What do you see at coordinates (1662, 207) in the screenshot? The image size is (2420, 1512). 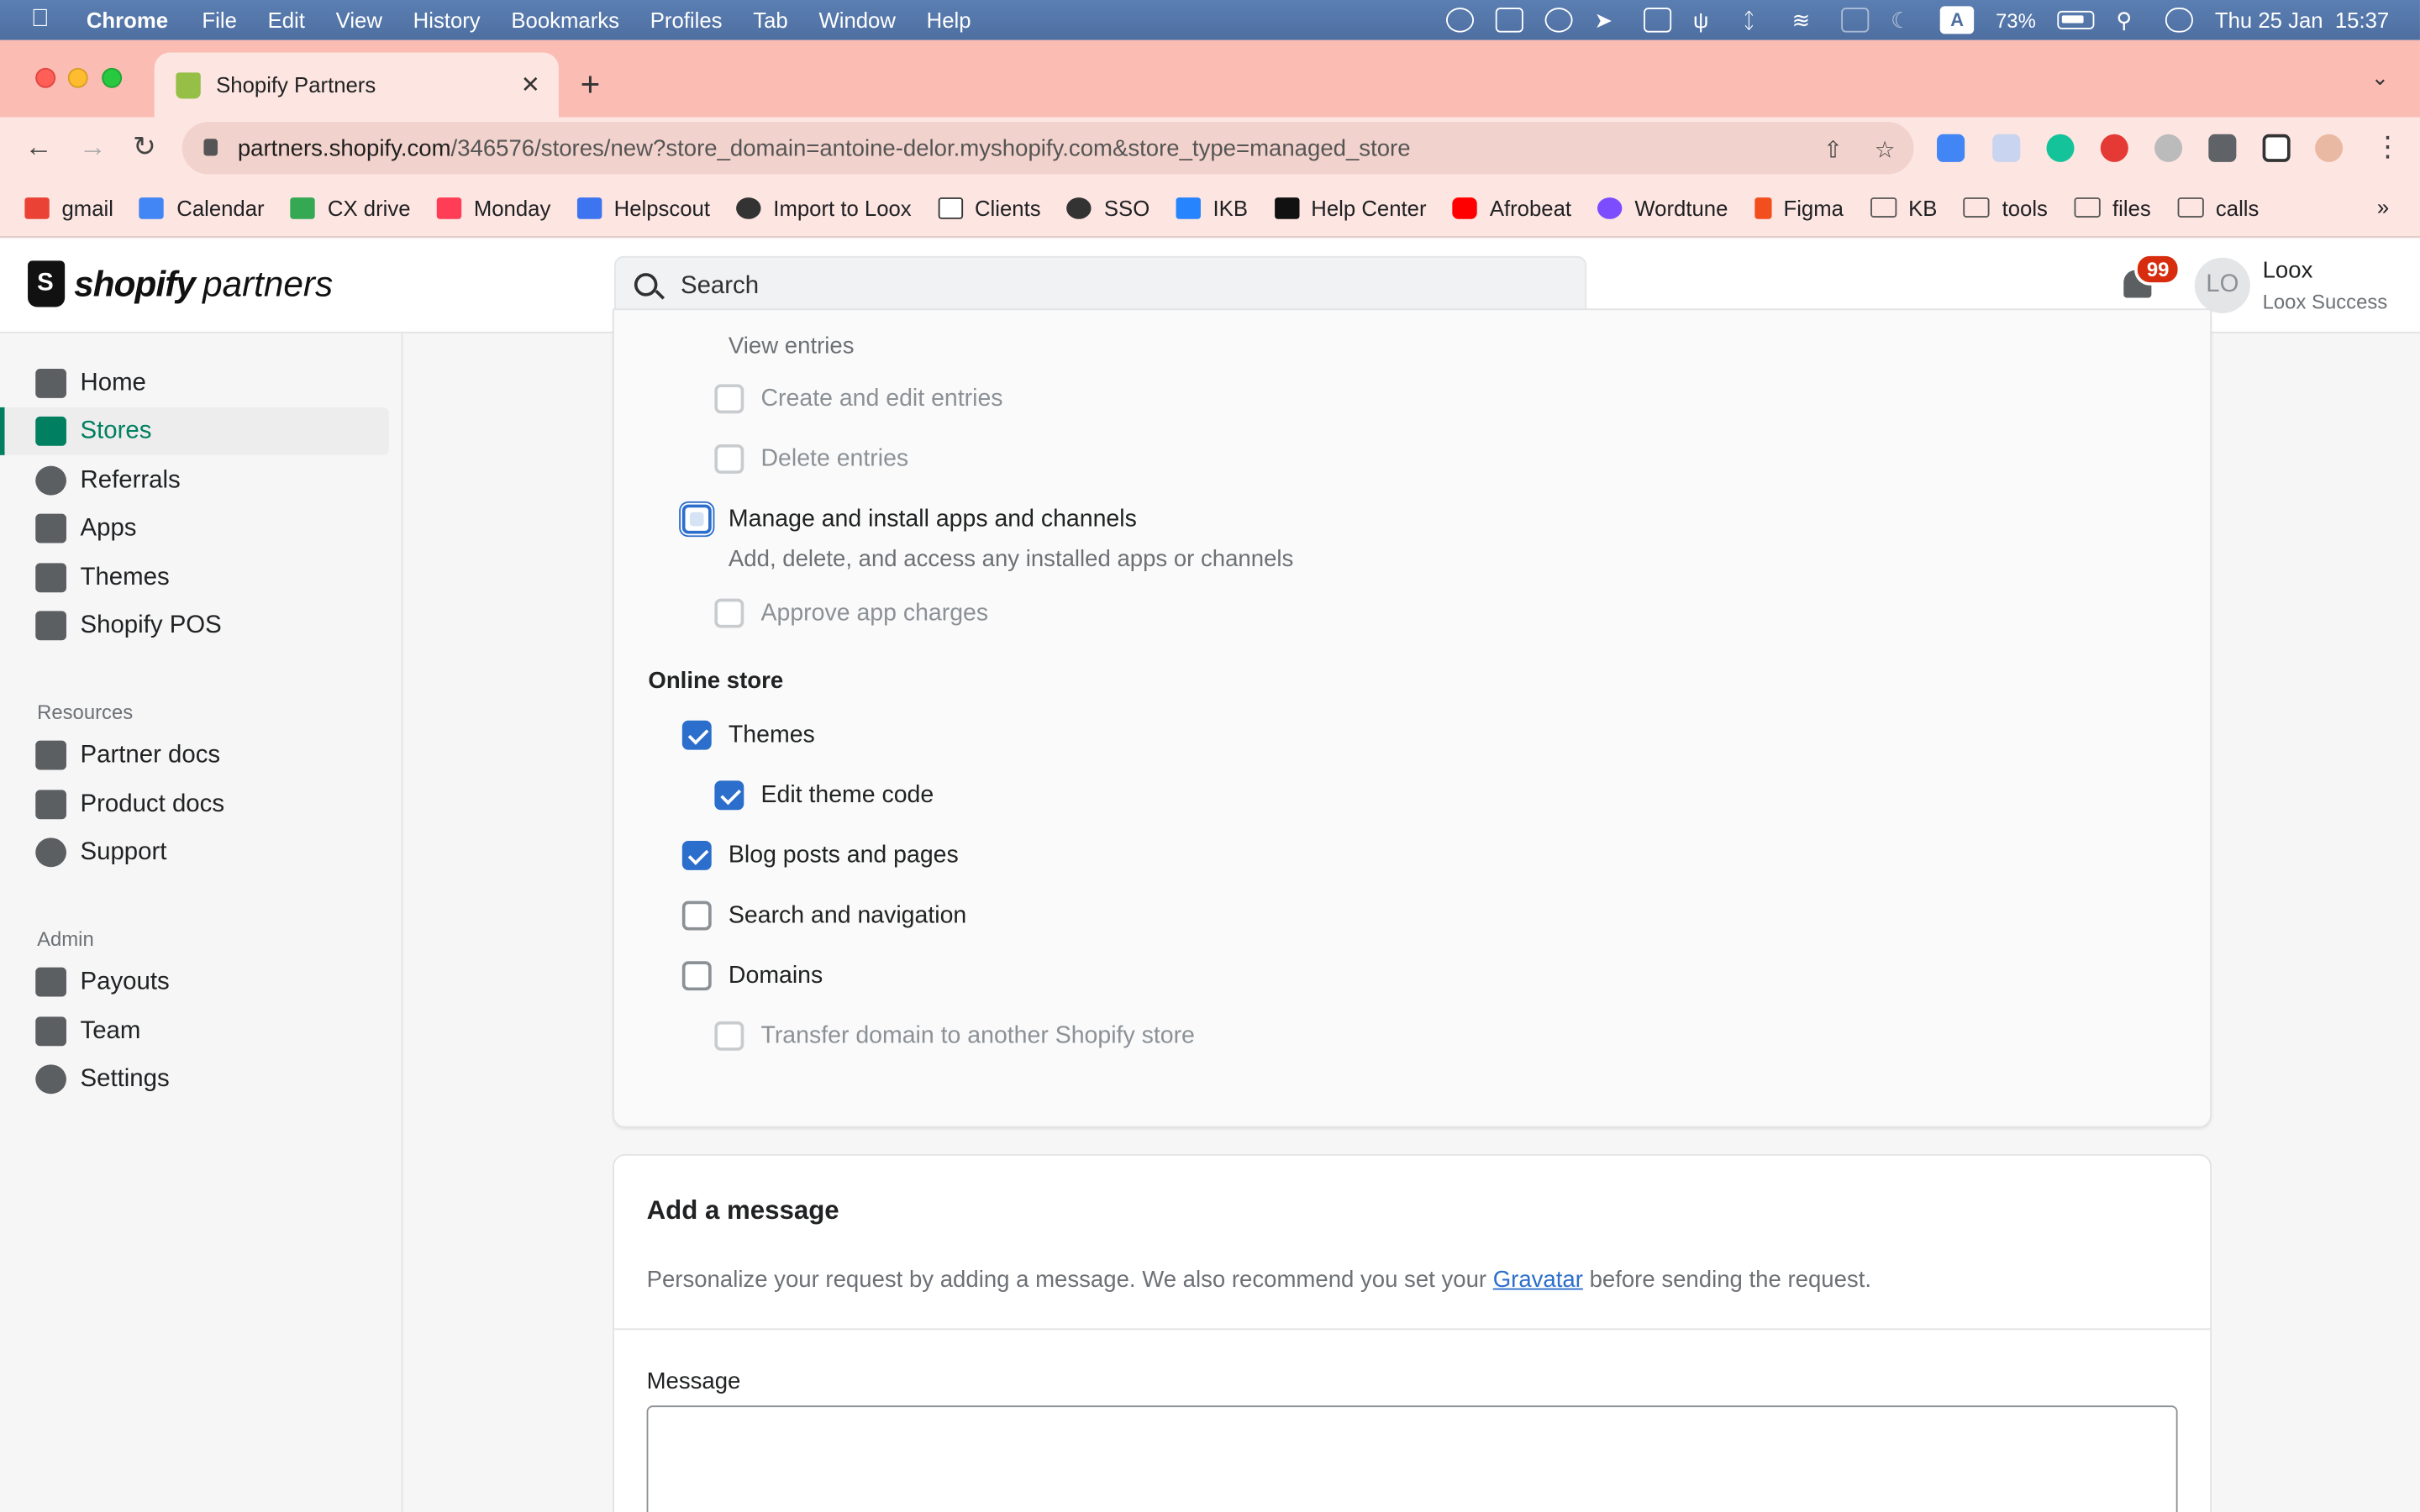 I see `bookmark-wordtune: Wordtune` at bounding box center [1662, 207].